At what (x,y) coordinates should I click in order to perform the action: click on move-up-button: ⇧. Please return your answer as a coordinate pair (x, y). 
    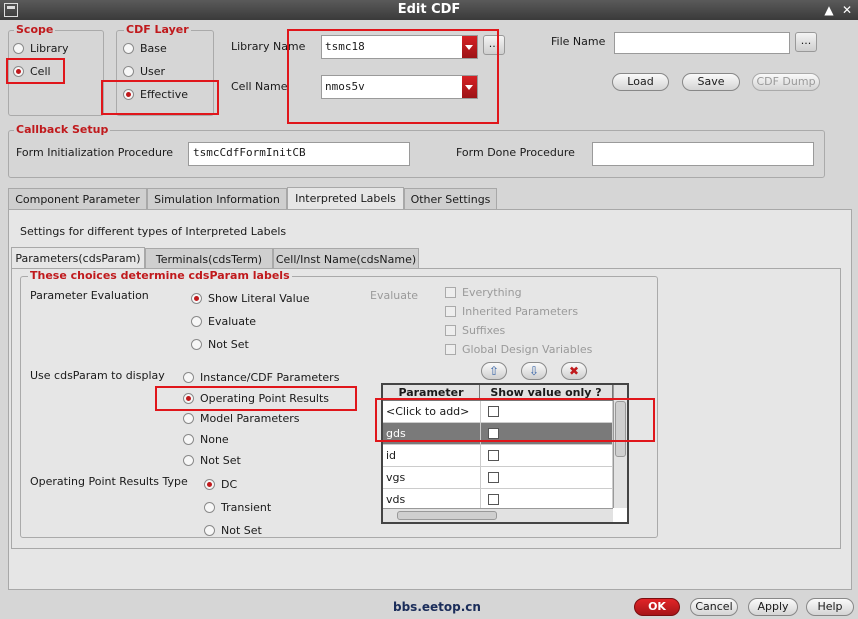
    Looking at the image, I should click on (494, 371).